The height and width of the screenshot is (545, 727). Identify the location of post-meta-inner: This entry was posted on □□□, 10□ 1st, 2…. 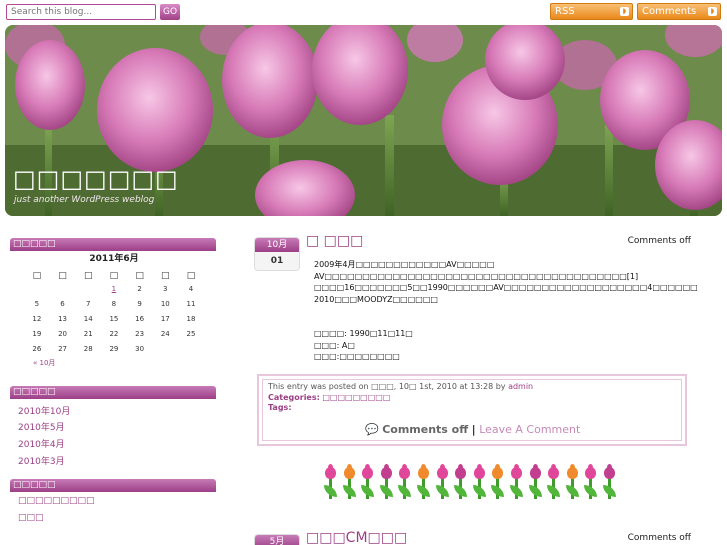
(472, 410).